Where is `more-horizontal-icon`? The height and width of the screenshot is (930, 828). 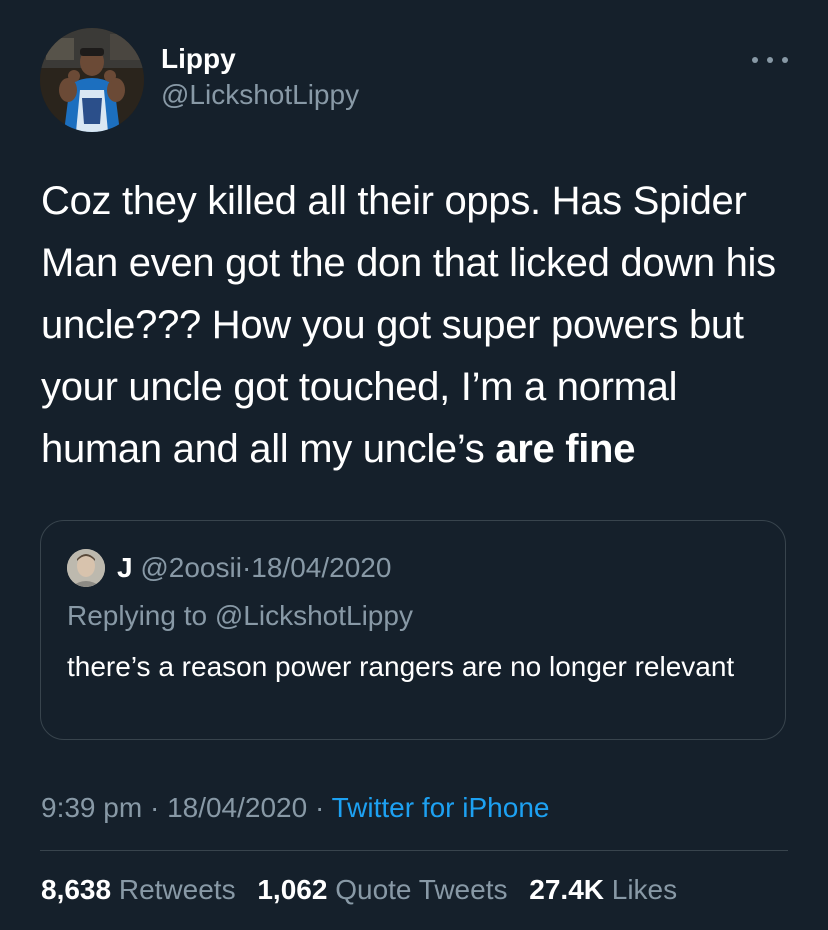
more-horizontal-icon is located at coordinates (770, 60).